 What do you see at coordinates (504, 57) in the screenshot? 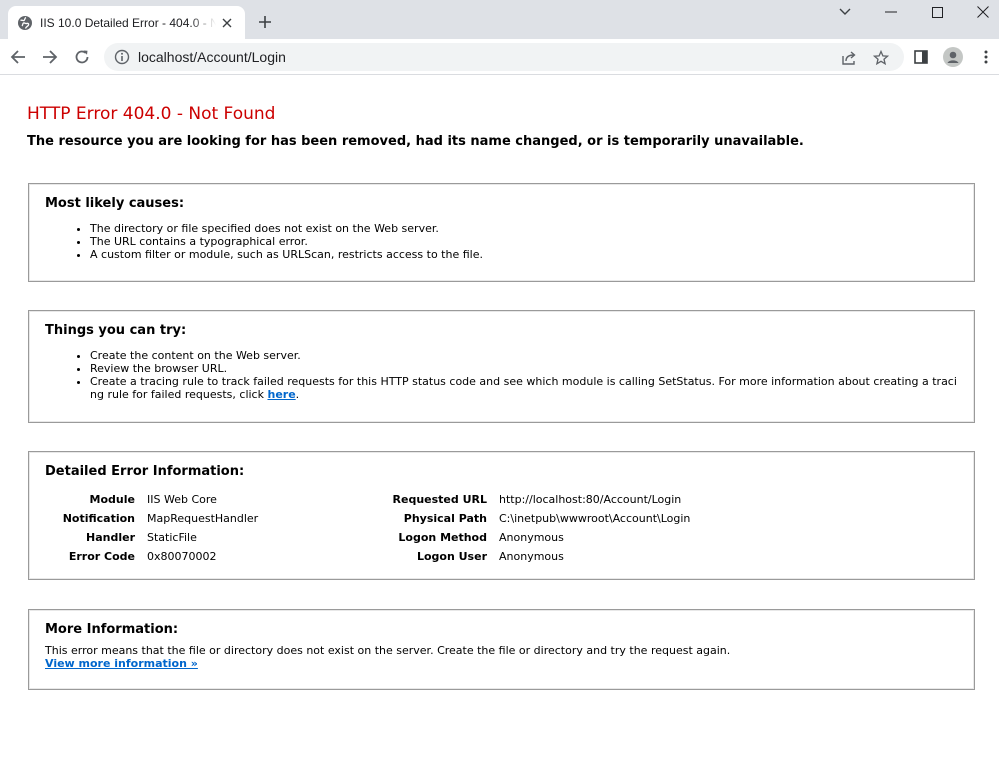
I see `address-bar: localhost/Account/Login` at bounding box center [504, 57].